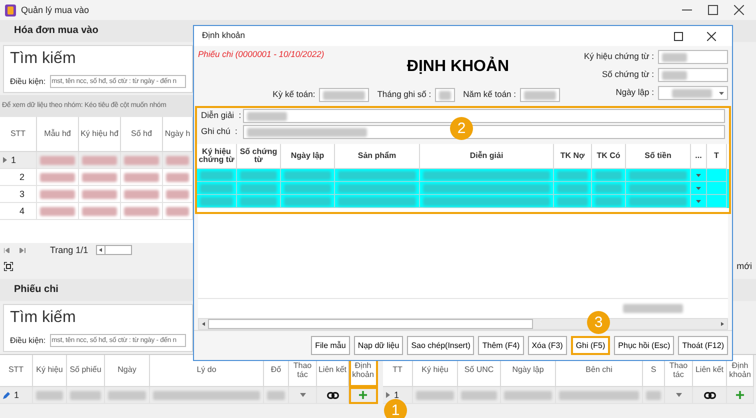 Image resolution: width=756 pixels, height=418 pixels. What do you see at coordinates (487, 156) in the screenshot?
I see `column-header: Diễn giải` at bounding box center [487, 156].